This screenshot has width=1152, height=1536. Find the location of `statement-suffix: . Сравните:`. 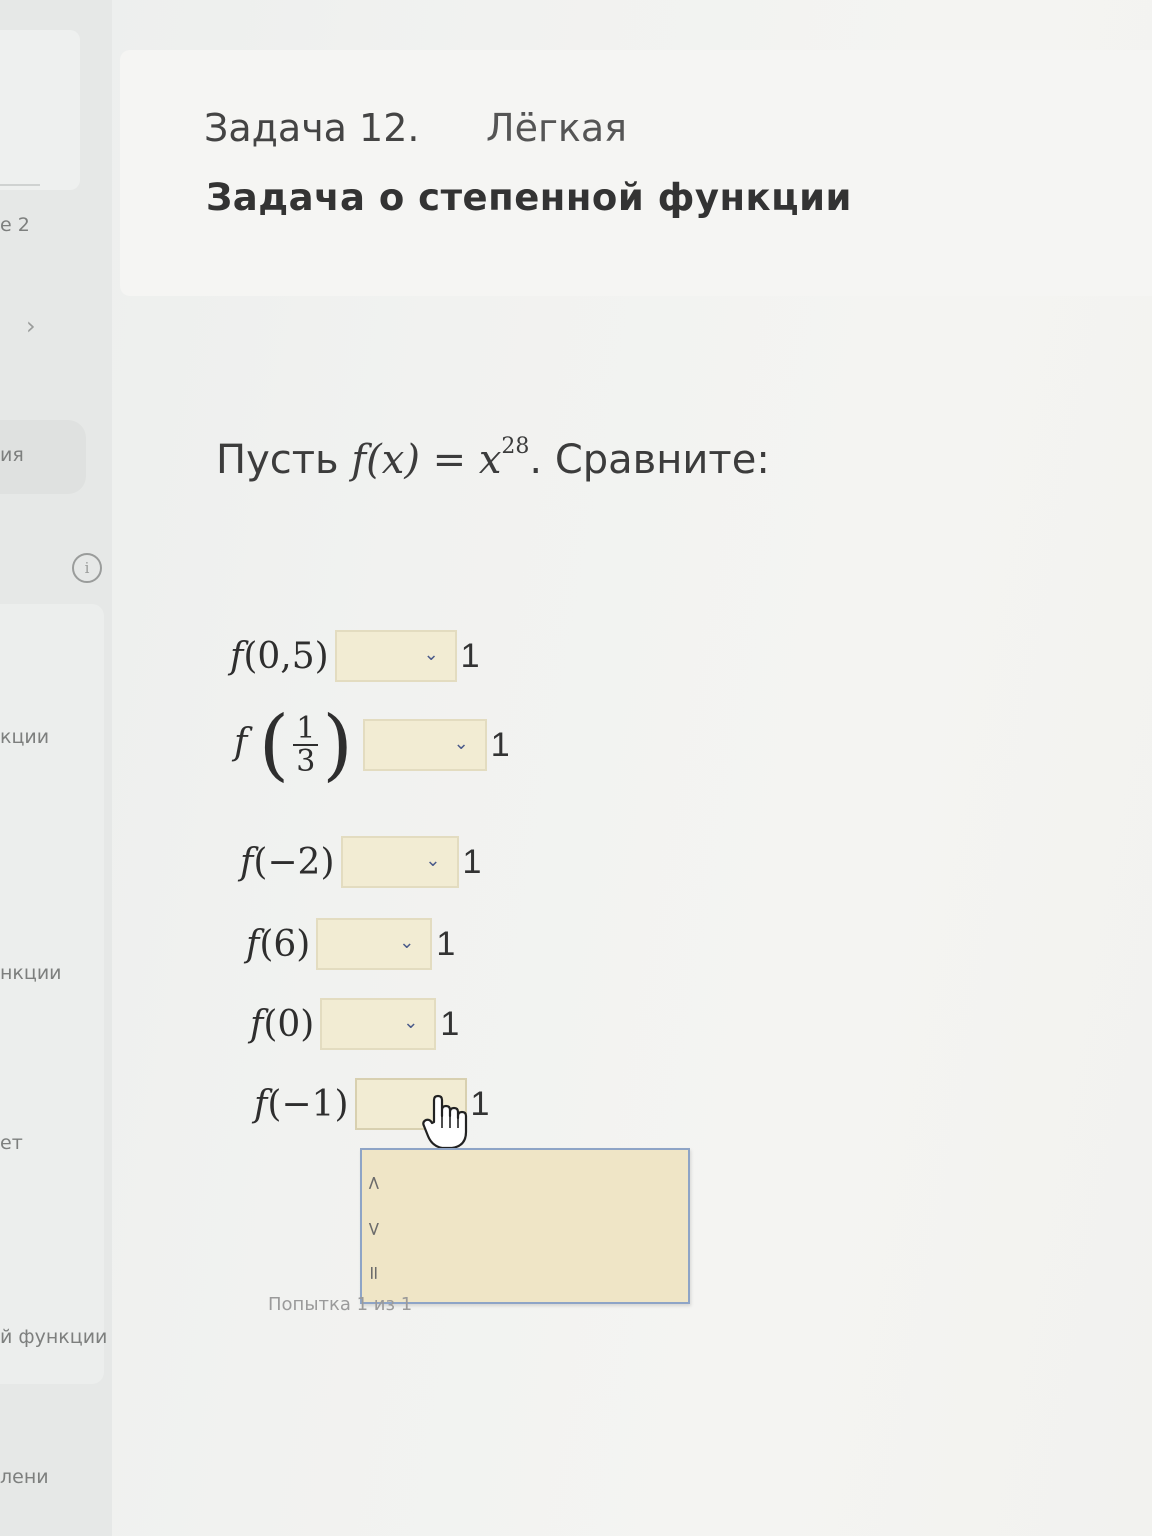

statement-suffix: . Сравните: is located at coordinates (649, 460).